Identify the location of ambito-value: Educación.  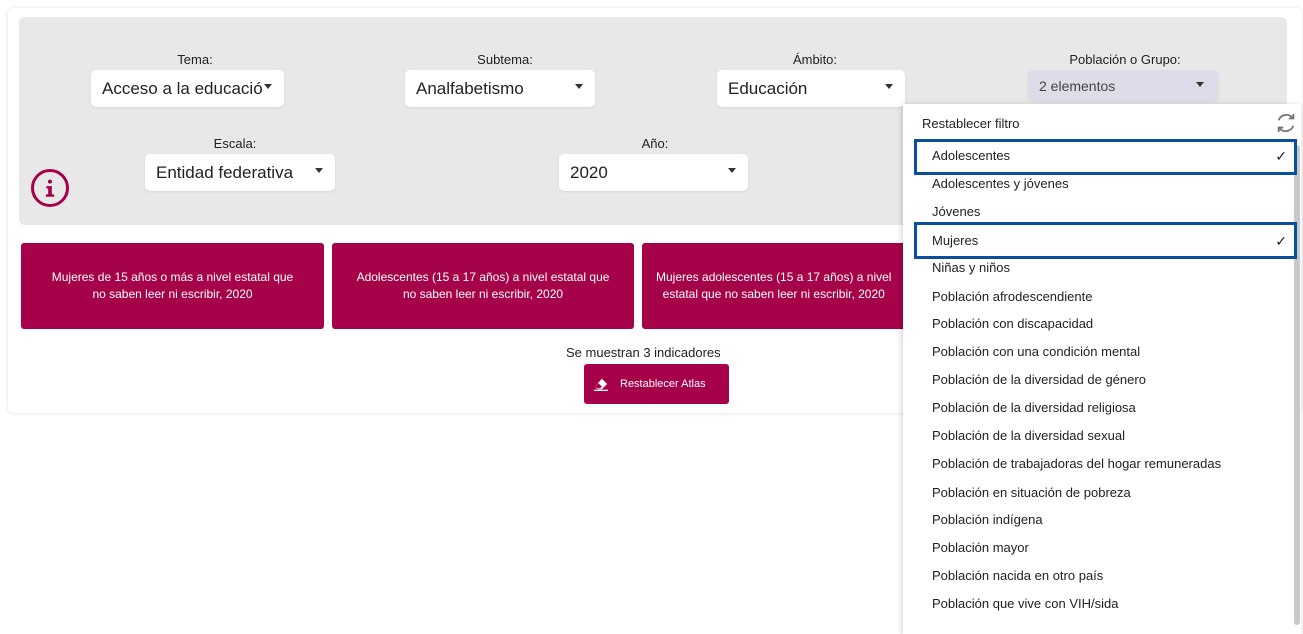
(768, 88).